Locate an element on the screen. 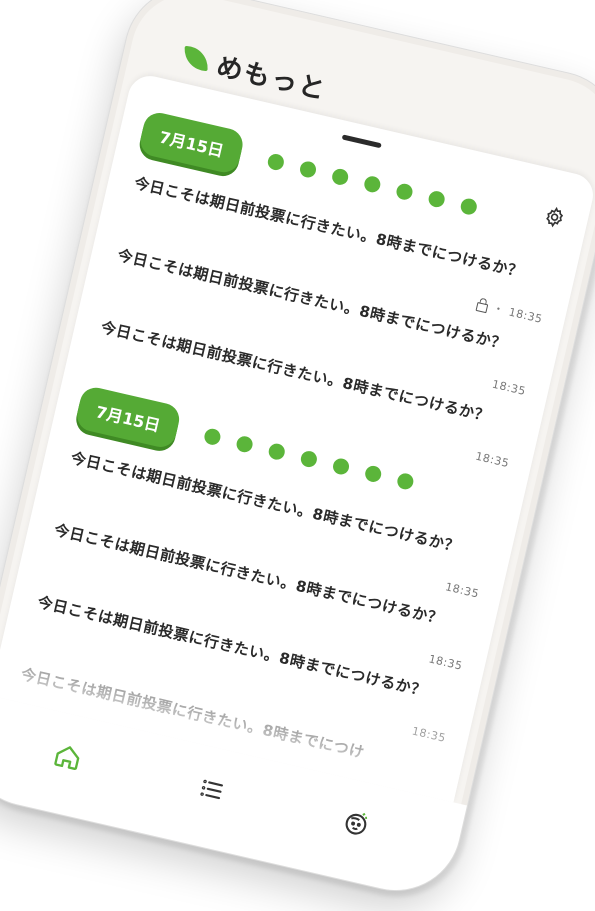  tab-profile is located at coordinates (356, 823).